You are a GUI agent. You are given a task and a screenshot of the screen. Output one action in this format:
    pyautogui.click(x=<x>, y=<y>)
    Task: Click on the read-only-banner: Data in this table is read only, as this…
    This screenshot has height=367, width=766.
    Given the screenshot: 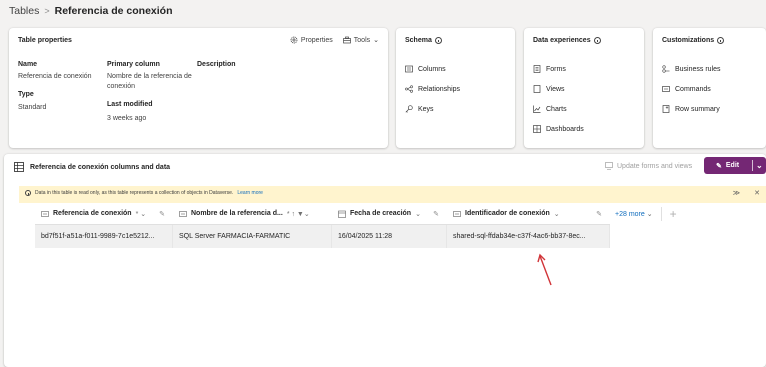 What is the action you would take?
    pyautogui.click(x=392, y=194)
    